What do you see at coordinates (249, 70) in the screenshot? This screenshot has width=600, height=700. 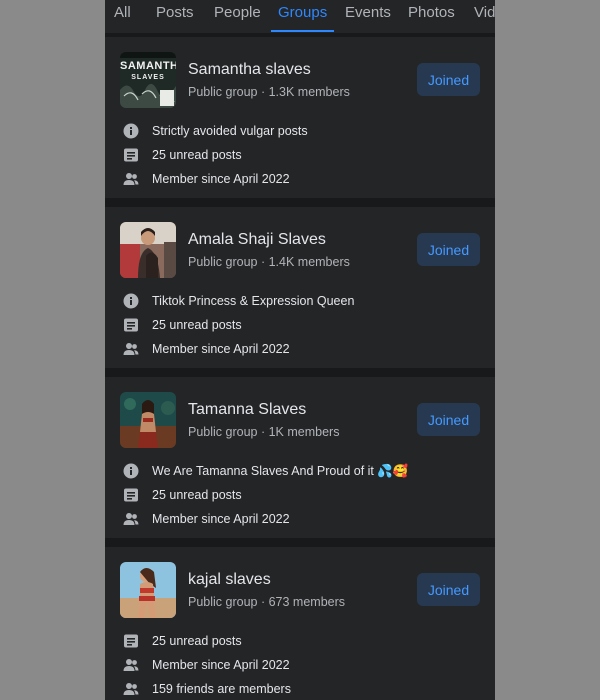 I see `group-name: Samantha slaves` at bounding box center [249, 70].